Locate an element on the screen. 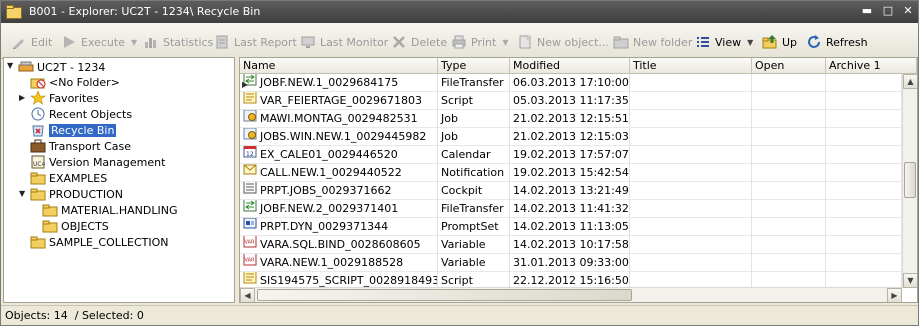 The image size is (919, 326). print-dropdown-icon: ▼ is located at coordinates (505, 42).